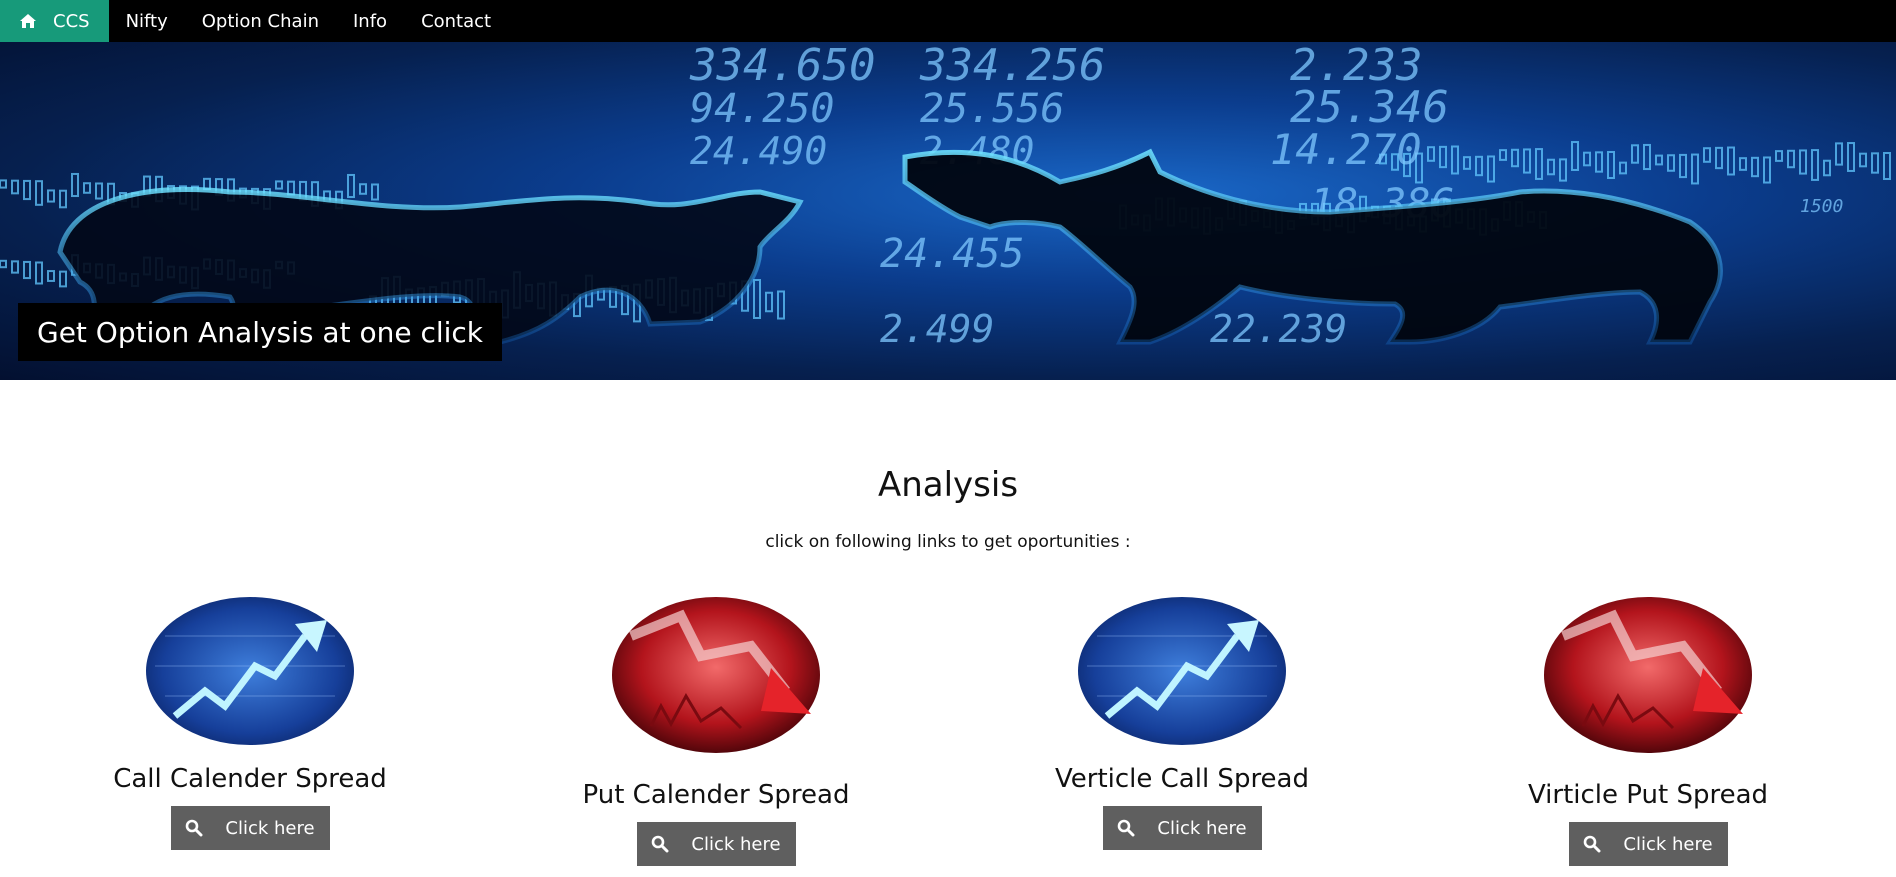 This screenshot has width=1896, height=877. I want to click on bullish-chart-thumbnail, so click(250, 671).